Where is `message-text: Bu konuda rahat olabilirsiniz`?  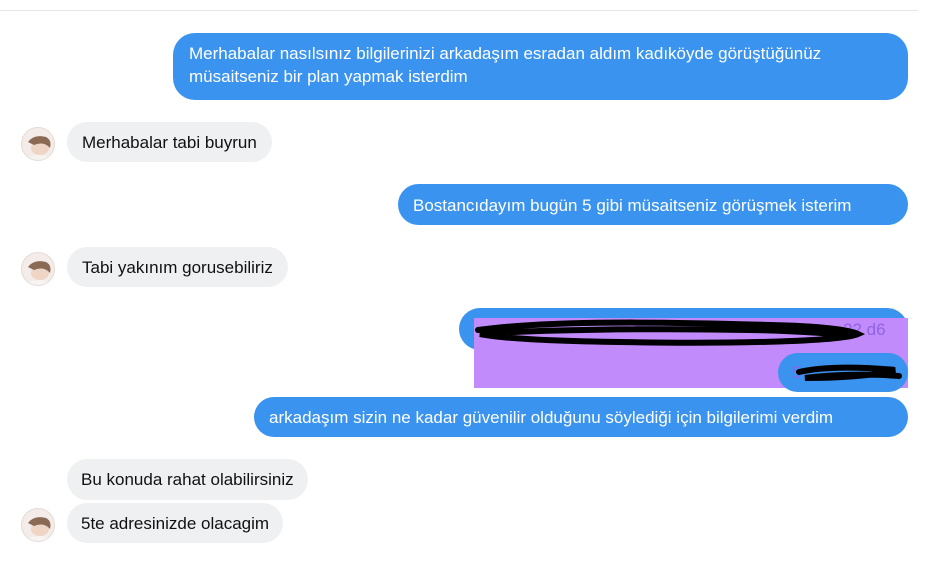 message-text: Bu konuda rahat olabilirsiniz is located at coordinates (187, 479).